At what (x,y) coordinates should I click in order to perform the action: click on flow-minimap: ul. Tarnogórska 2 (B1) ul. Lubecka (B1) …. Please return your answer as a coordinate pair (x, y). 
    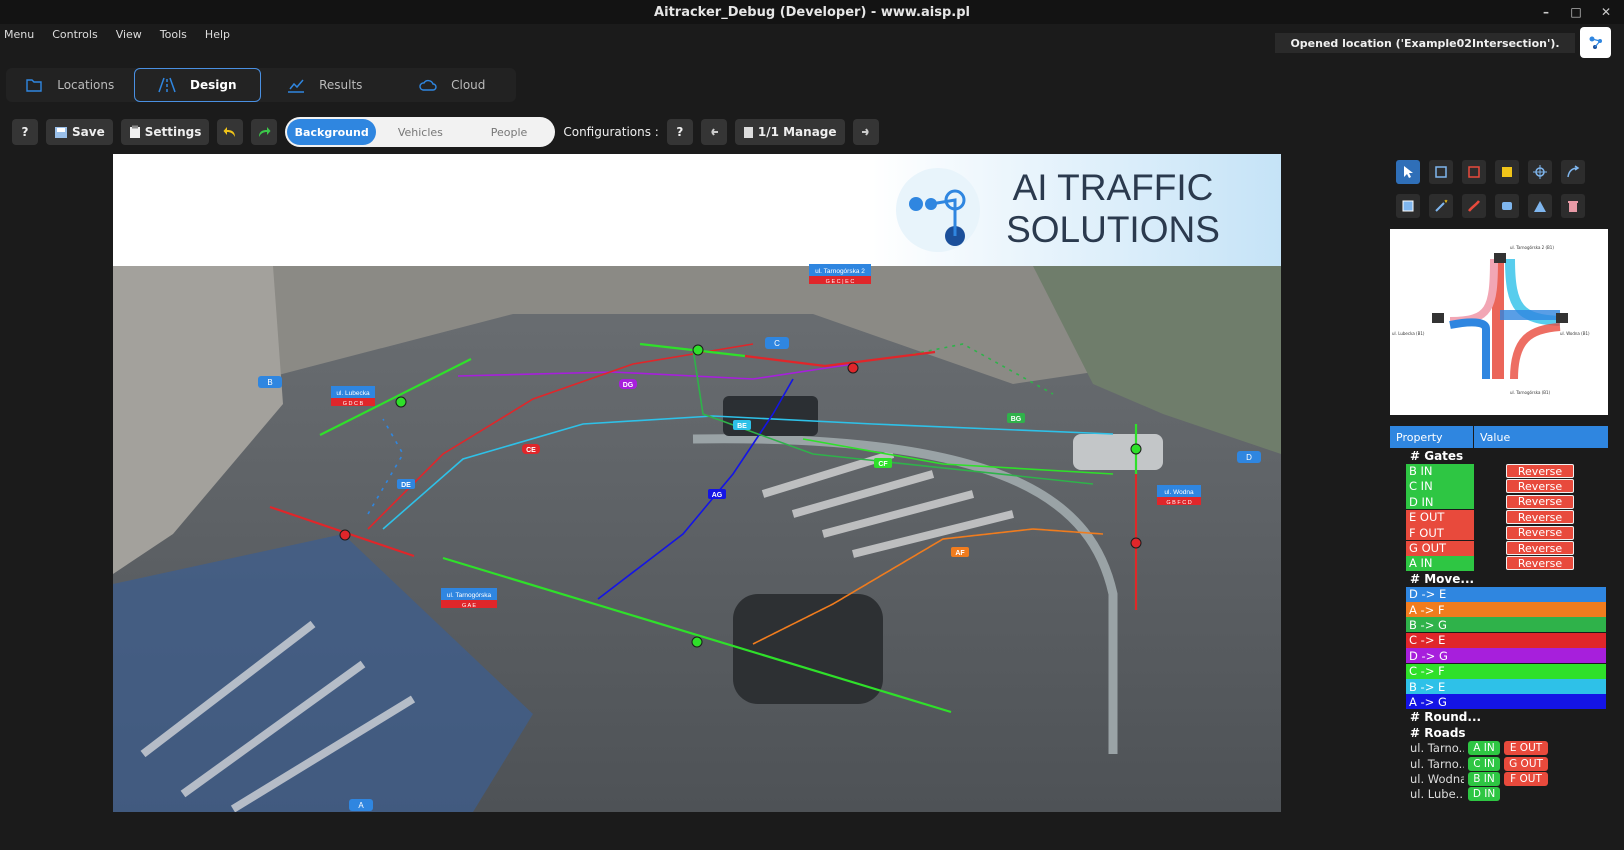
    Looking at the image, I should click on (1499, 322).